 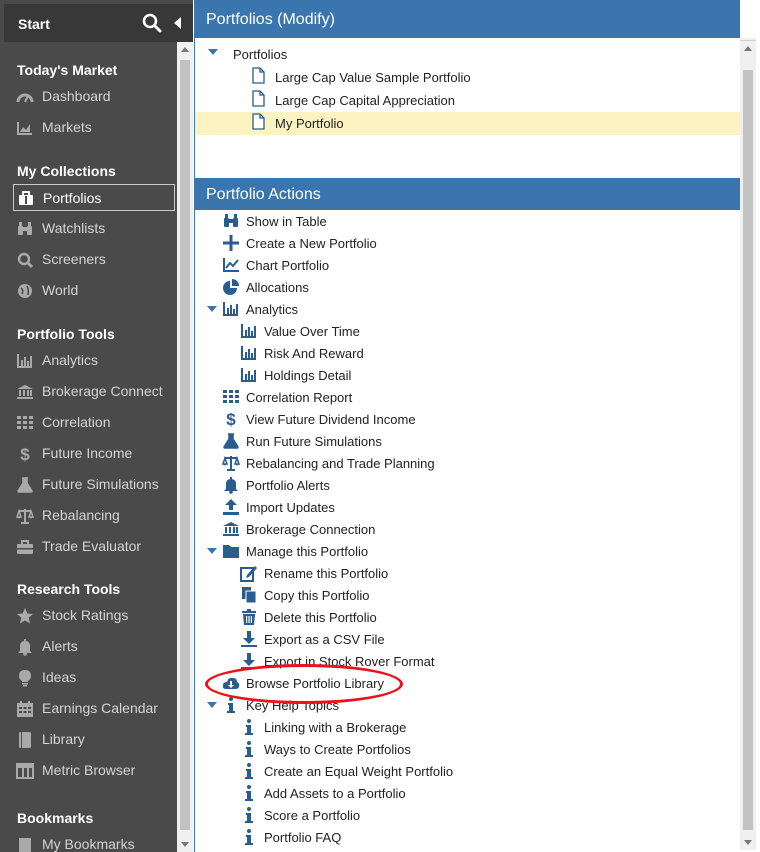 What do you see at coordinates (467, 705) in the screenshot?
I see `action-key-help-topics: Key Help Topics` at bounding box center [467, 705].